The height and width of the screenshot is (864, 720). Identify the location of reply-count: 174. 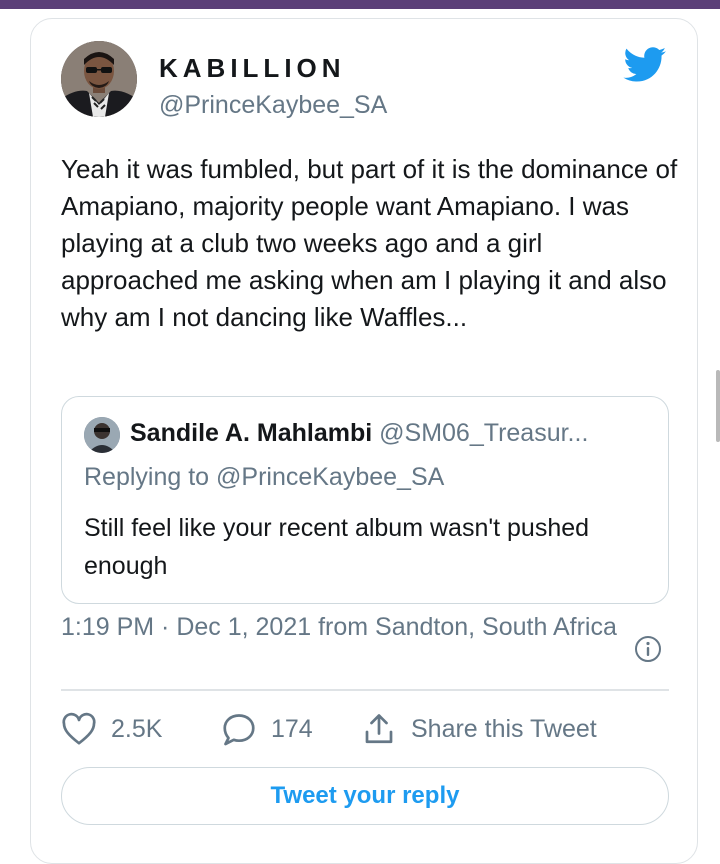
(292, 728).